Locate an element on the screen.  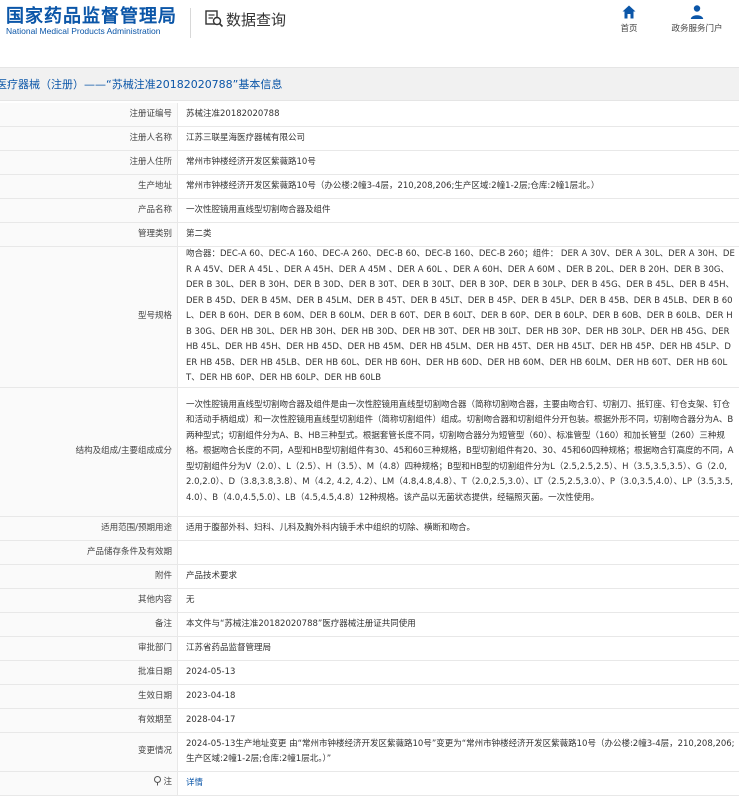
row-label: 注册证编号 is located at coordinates (89, 115).